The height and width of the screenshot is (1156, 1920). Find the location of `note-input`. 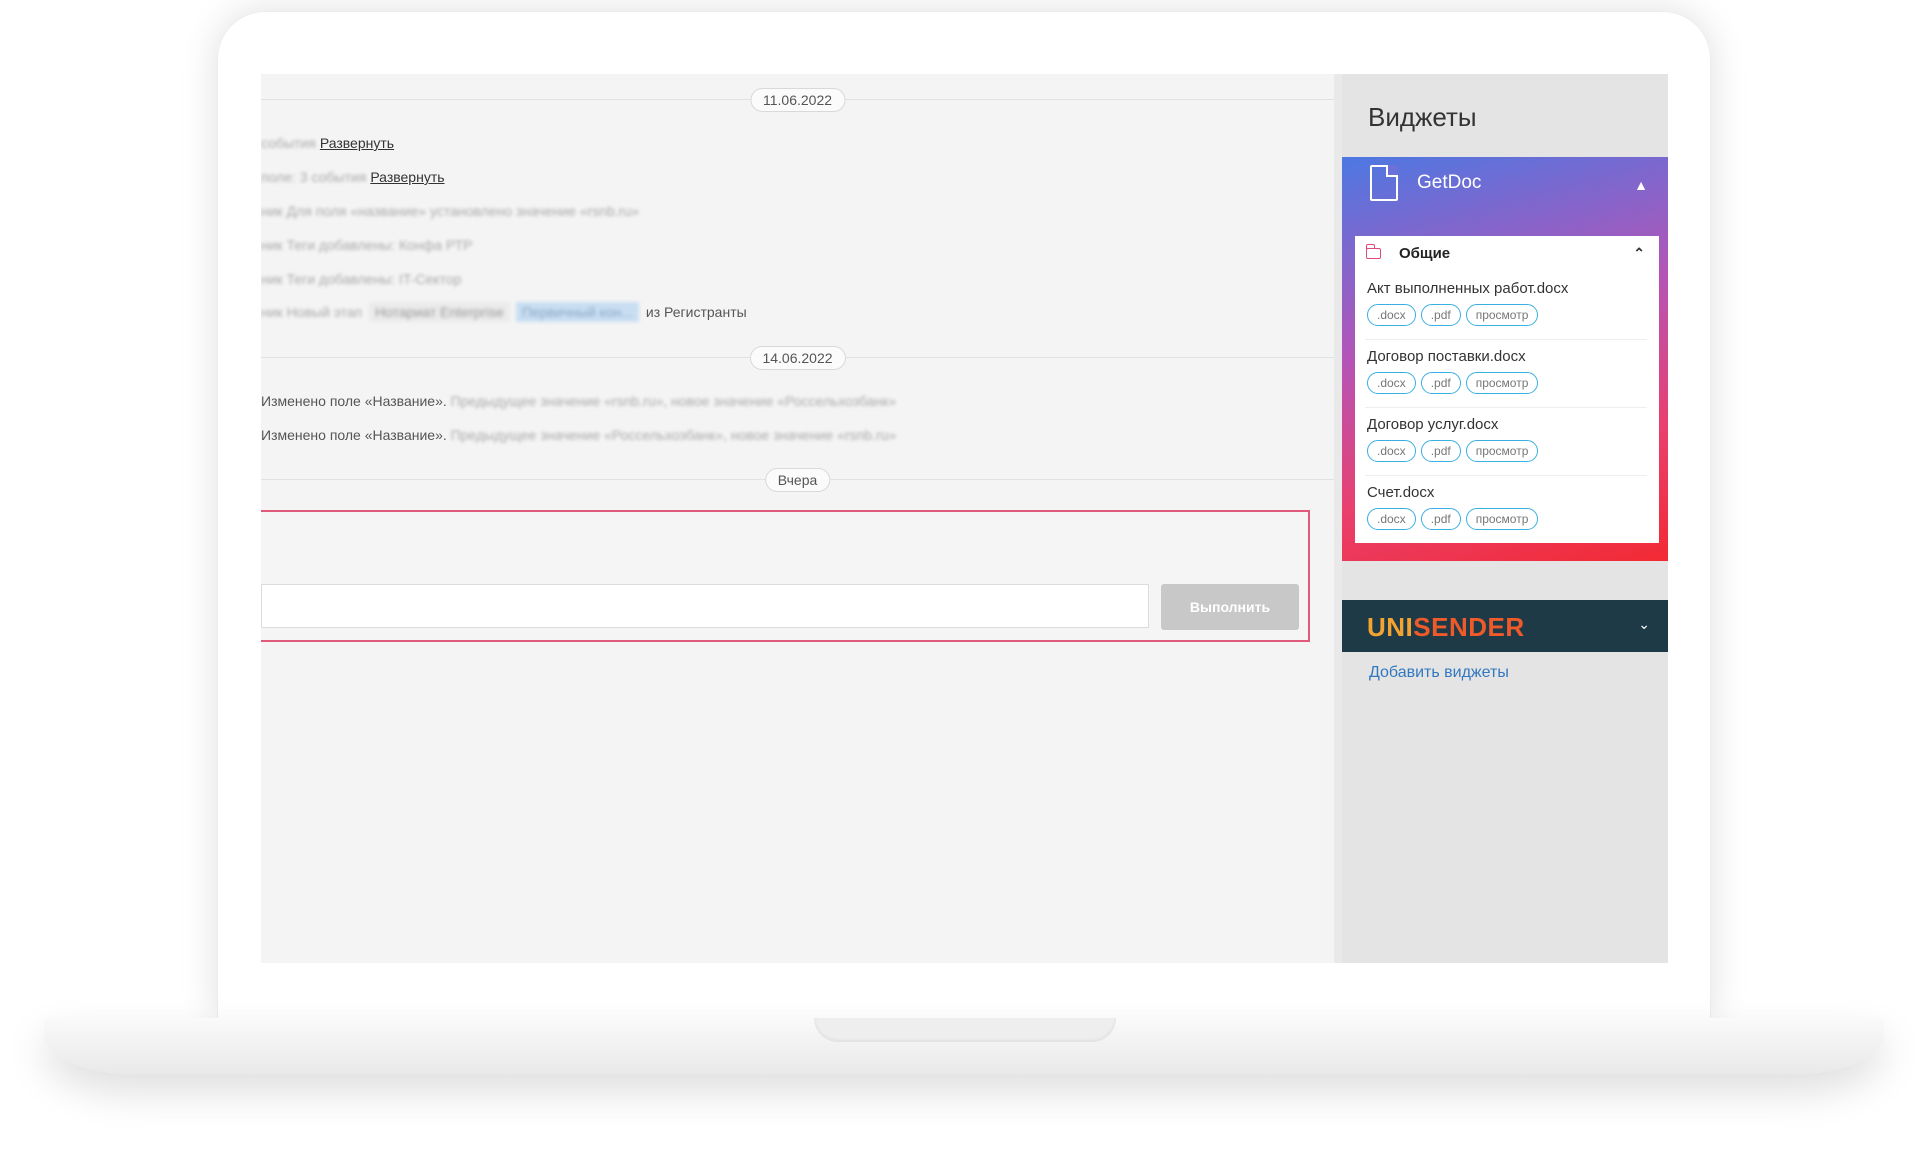

note-input is located at coordinates (705, 606).